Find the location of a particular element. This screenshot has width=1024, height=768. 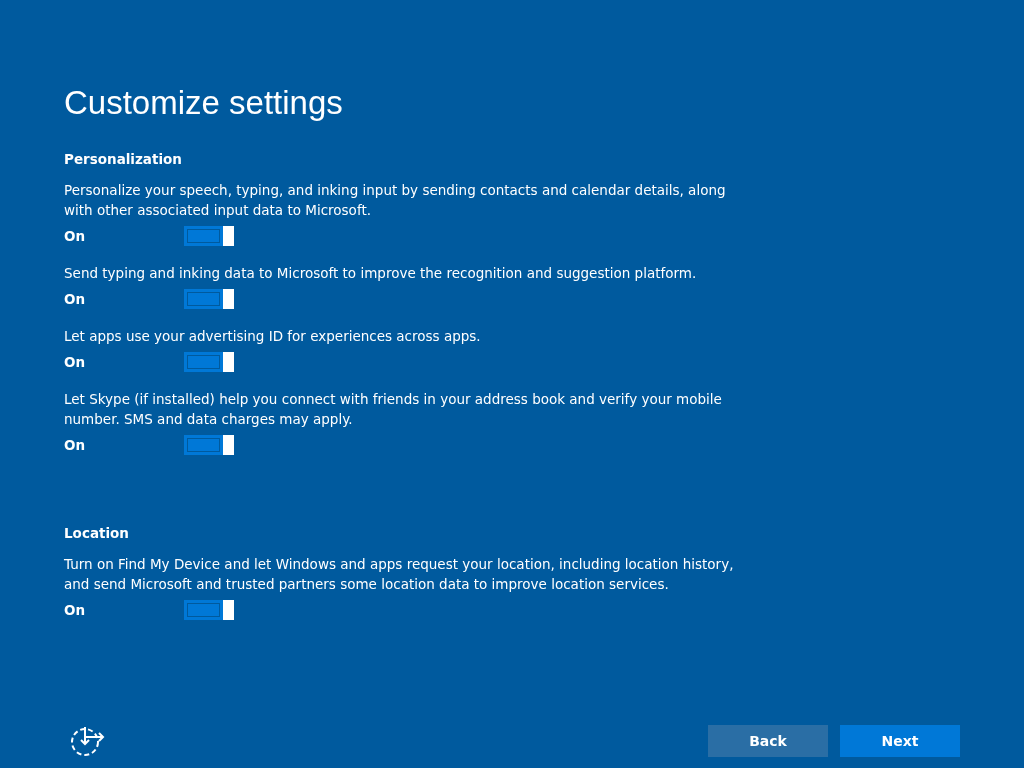

setting-description: Let apps use your advertising ID for experiences across apps. is located at coordinates (273, 336).